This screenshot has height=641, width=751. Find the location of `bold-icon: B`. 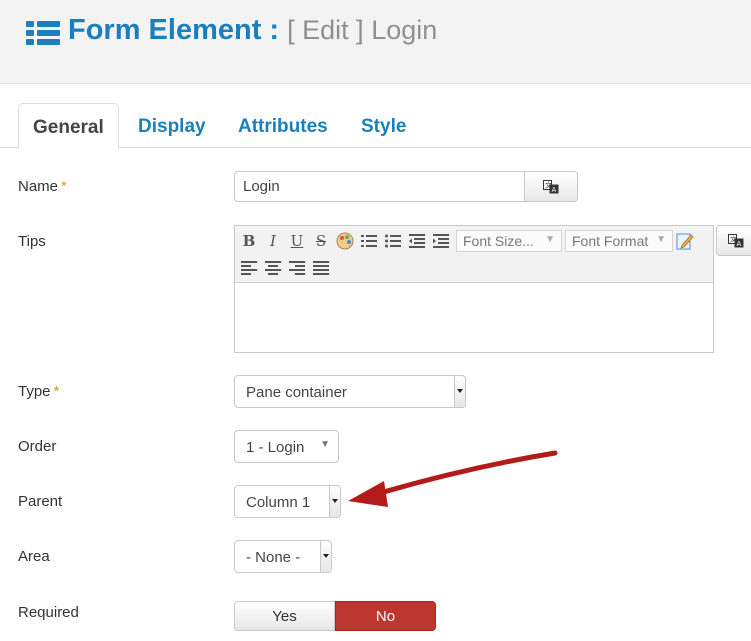

bold-icon: B is located at coordinates (249, 241).